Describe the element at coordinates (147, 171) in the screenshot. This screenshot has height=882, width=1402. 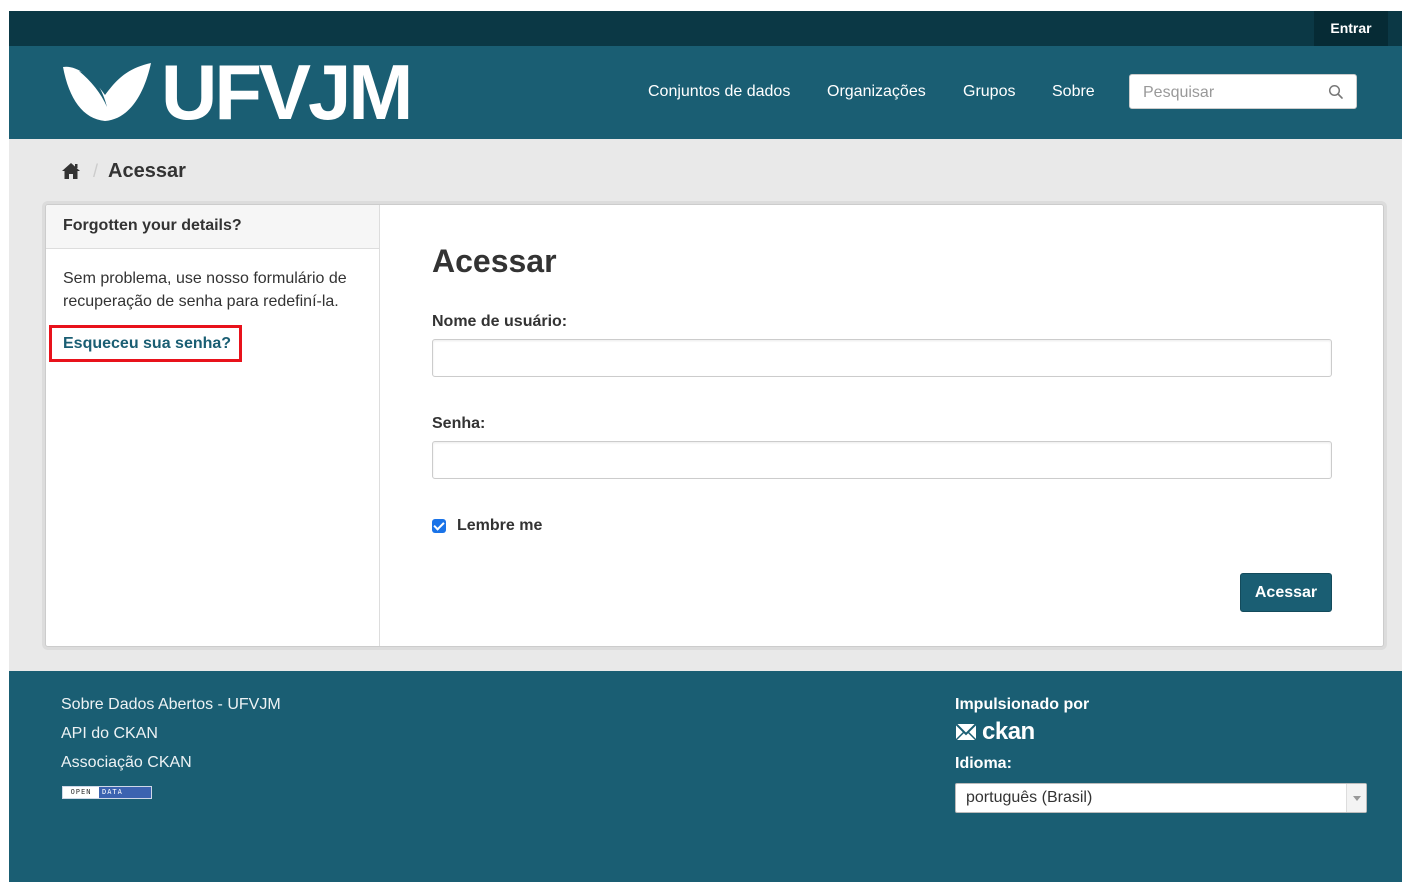
I see `breadcrumb-current: Acessar` at that location.